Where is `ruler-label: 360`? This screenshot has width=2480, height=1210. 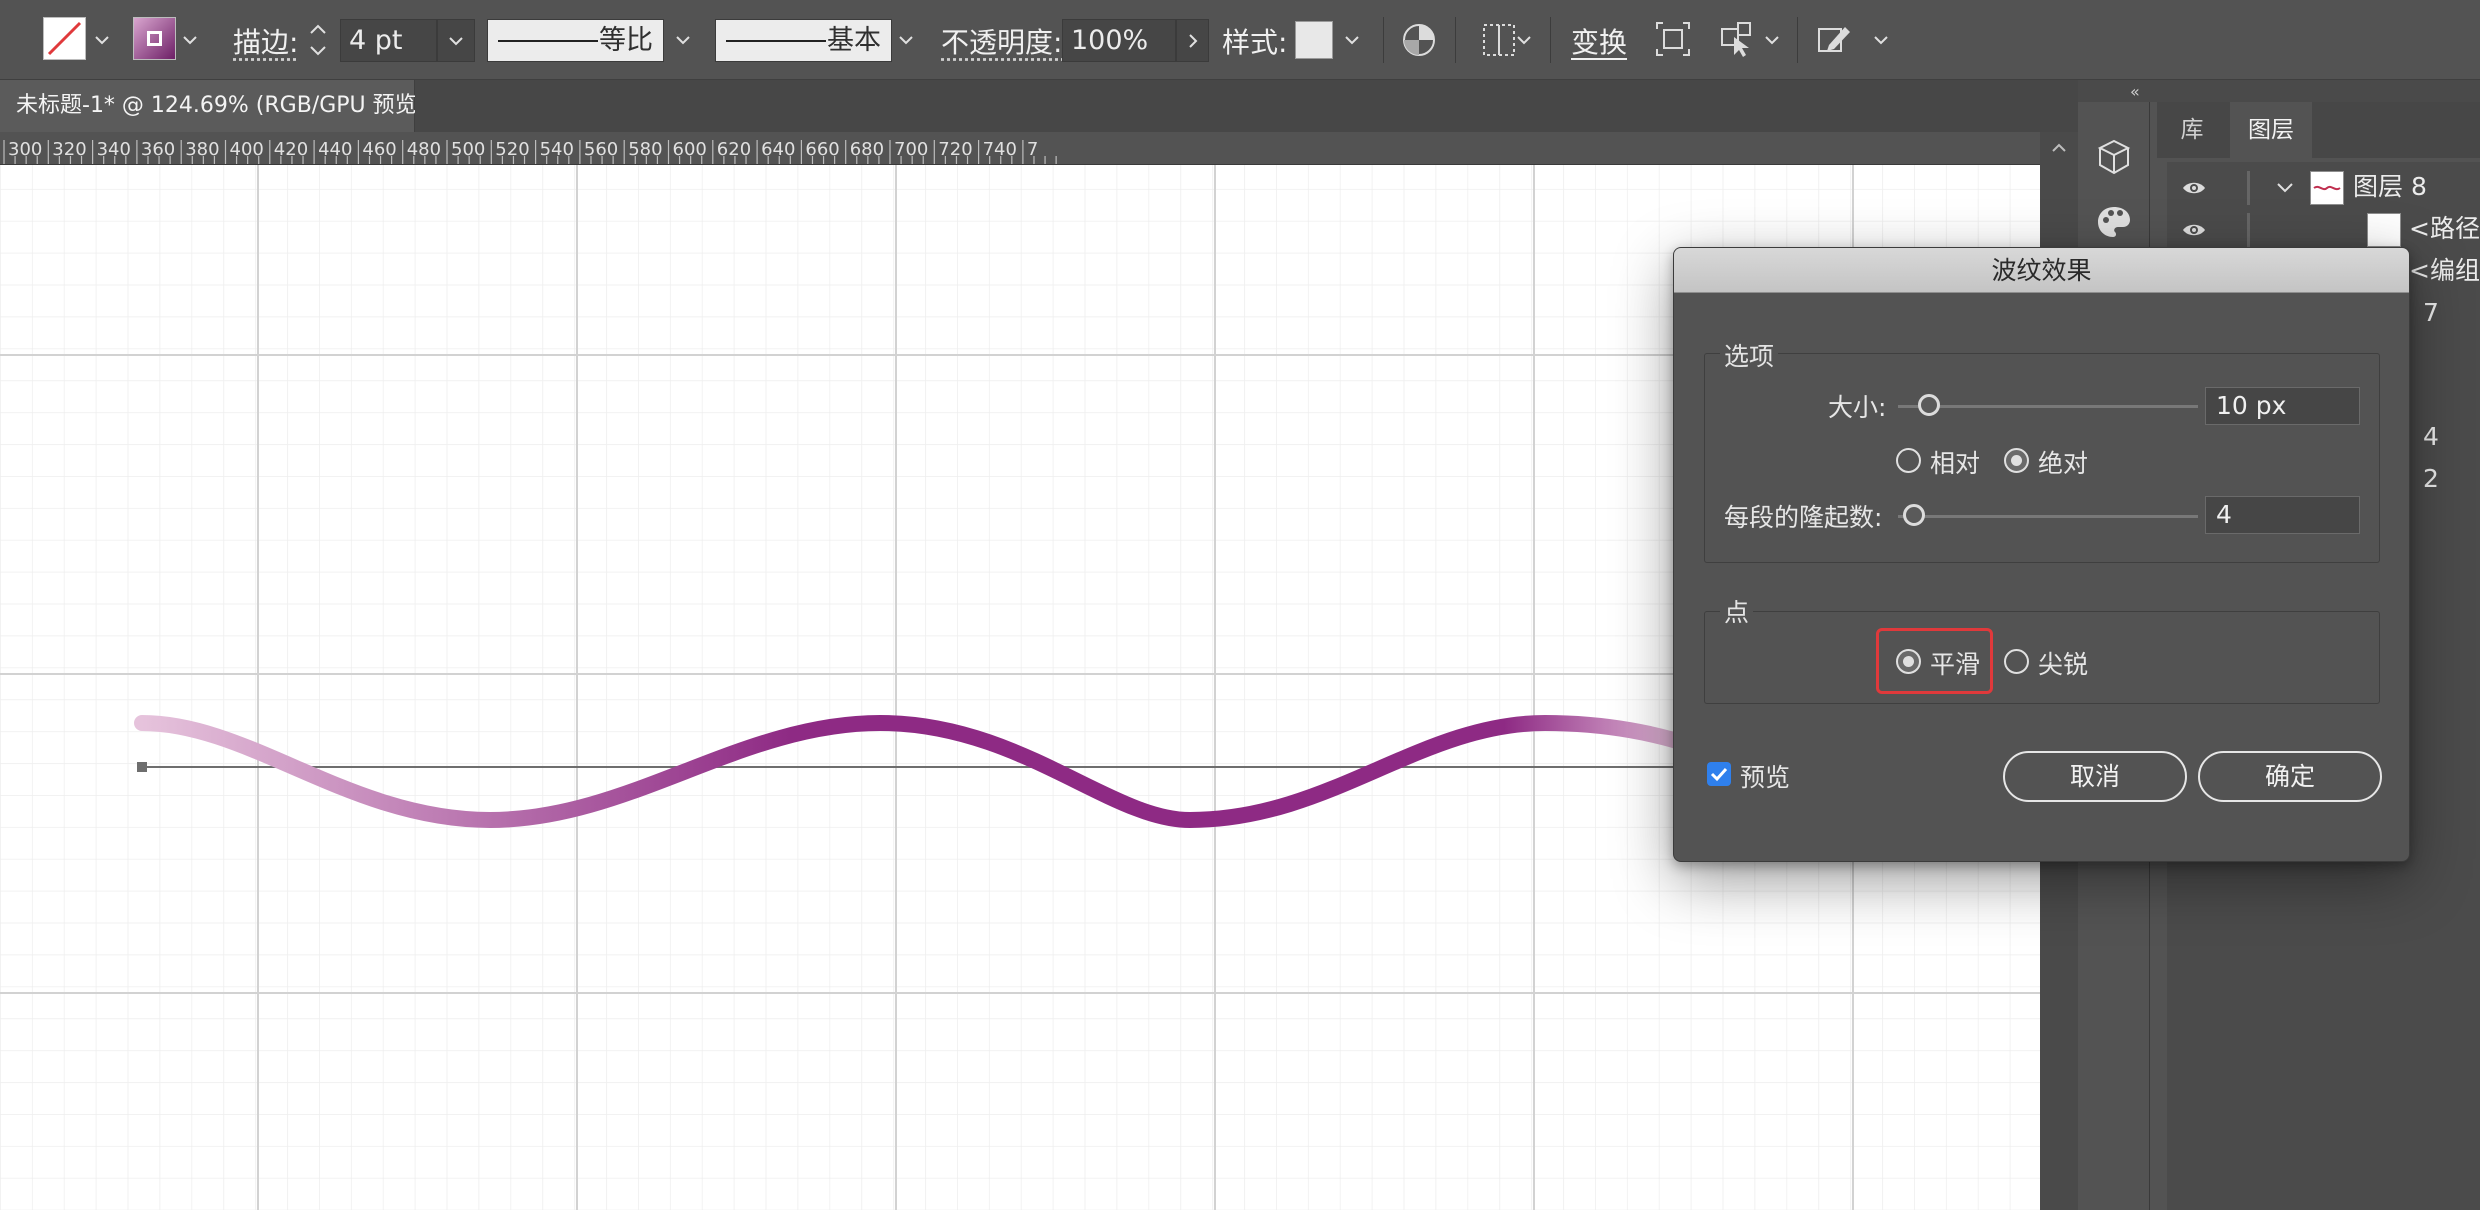
ruler-label: 360 is located at coordinates (158, 149).